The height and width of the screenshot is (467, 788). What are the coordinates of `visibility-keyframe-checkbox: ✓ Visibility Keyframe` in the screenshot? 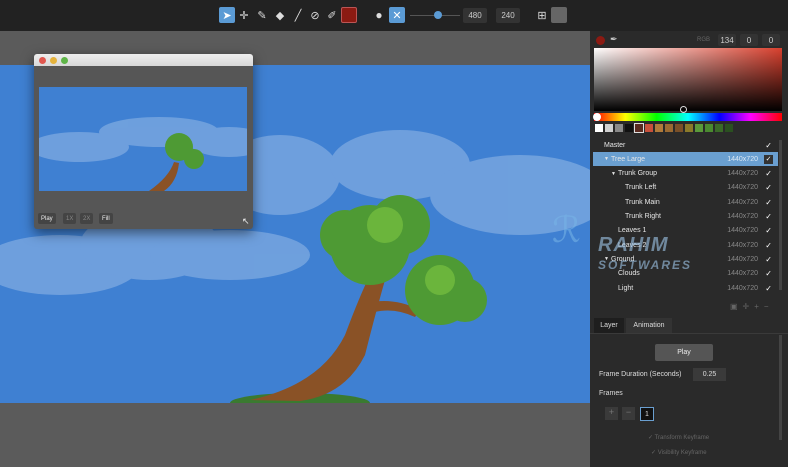 It's located at (679, 452).